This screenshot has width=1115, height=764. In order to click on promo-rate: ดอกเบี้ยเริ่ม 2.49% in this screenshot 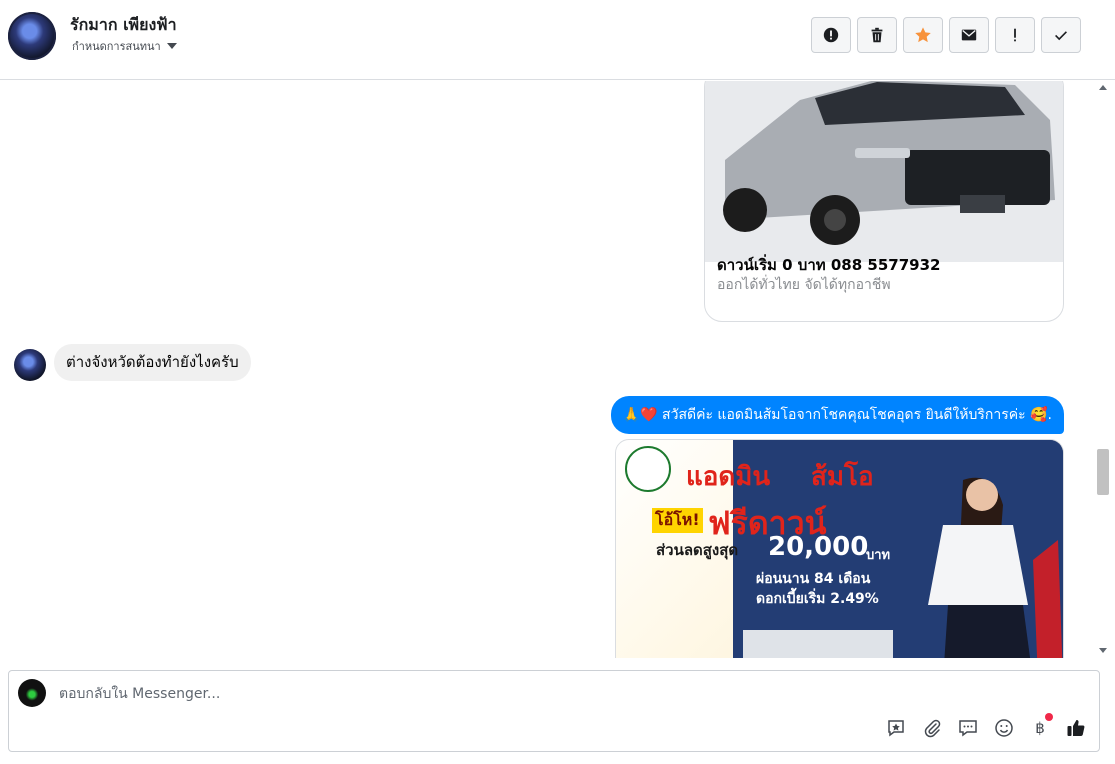, I will do `click(817, 599)`.